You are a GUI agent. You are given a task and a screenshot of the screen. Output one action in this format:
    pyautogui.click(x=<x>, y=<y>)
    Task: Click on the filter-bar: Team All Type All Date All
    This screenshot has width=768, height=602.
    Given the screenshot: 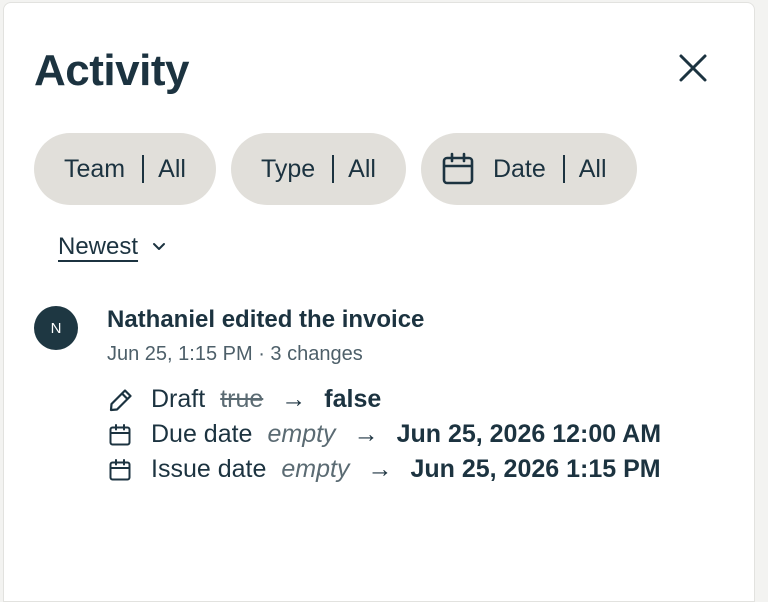 What is the action you would take?
    pyautogui.click(x=335, y=169)
    